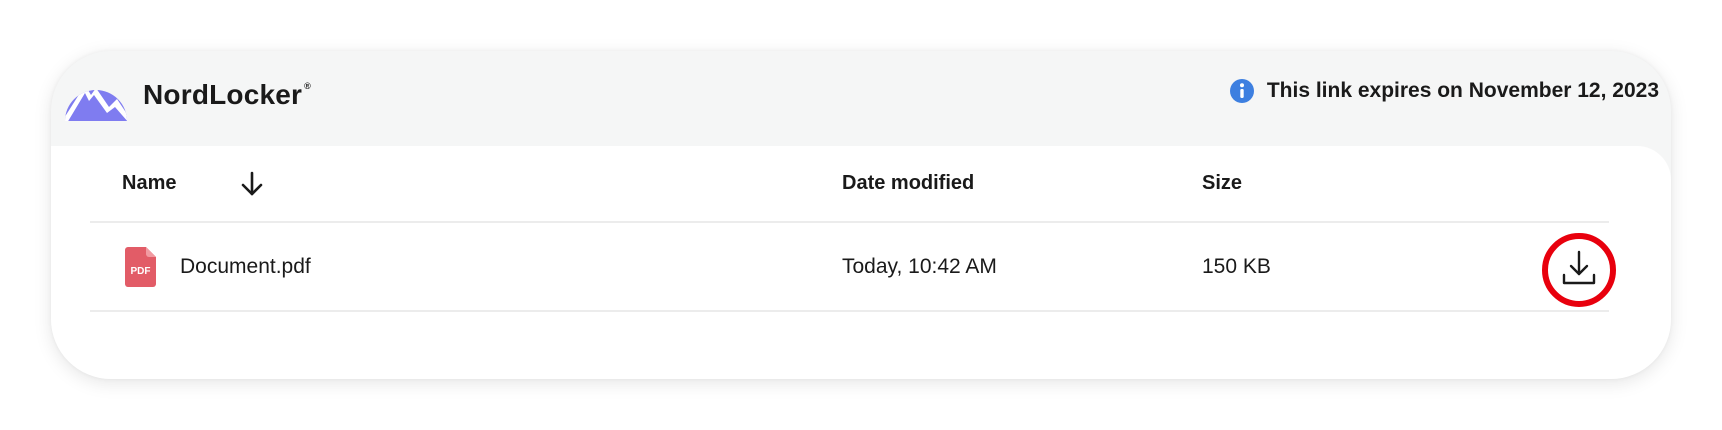 The height and width of the screenshot is (430, 1722). Describe the element at coordinates (919, 266) in the screenshot. I see `file-date-modified: Today, 10:42 AM` at that location.